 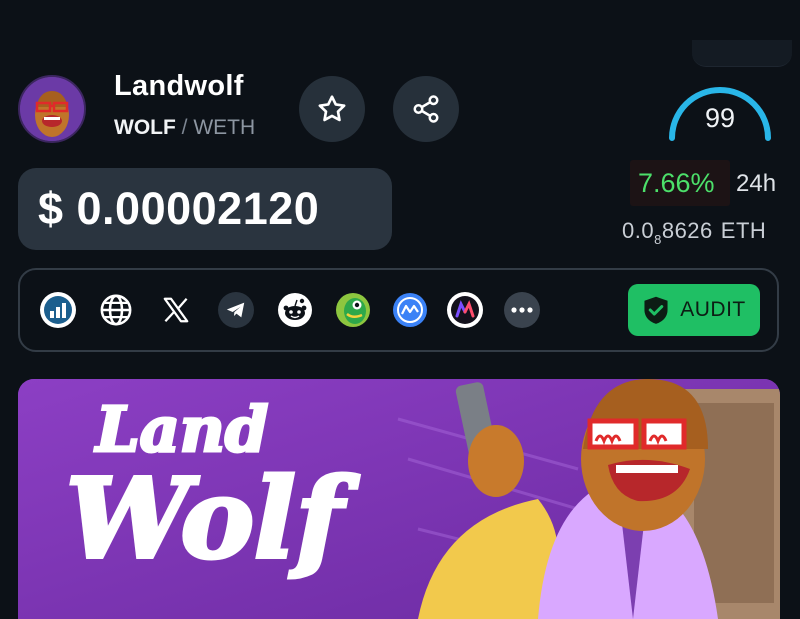 What do you see at coordinates (687, 230) in the screenshot?
I see `eth-price-digits: 8626` at bounding box center [687, 230].